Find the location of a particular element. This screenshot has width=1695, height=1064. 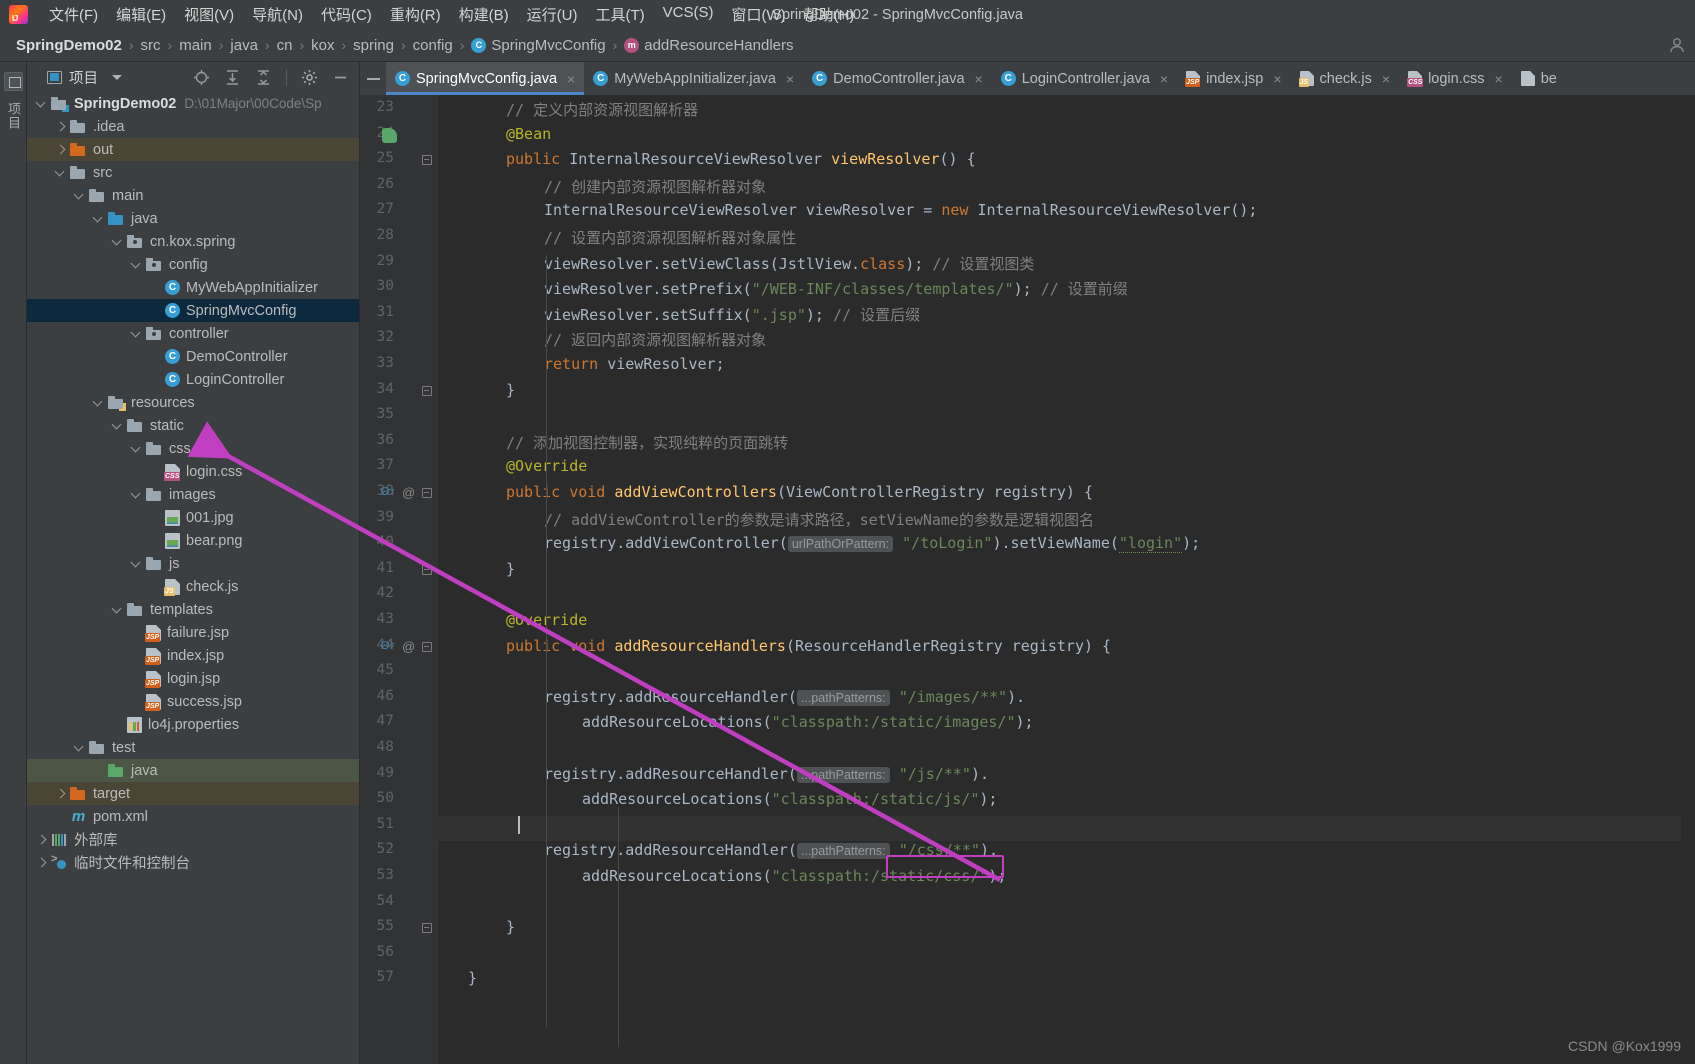

tree-node-springmvcconfig: C SpringMvcConfig is located at coordinates (193, 310).